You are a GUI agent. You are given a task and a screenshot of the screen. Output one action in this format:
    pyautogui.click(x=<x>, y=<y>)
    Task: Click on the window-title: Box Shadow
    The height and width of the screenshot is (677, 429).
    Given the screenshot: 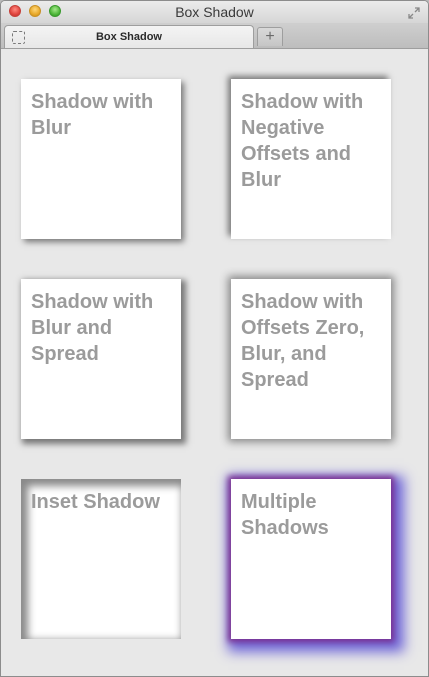 What is the action you would take?
    pyautogui.click(x=214, y=12)
    